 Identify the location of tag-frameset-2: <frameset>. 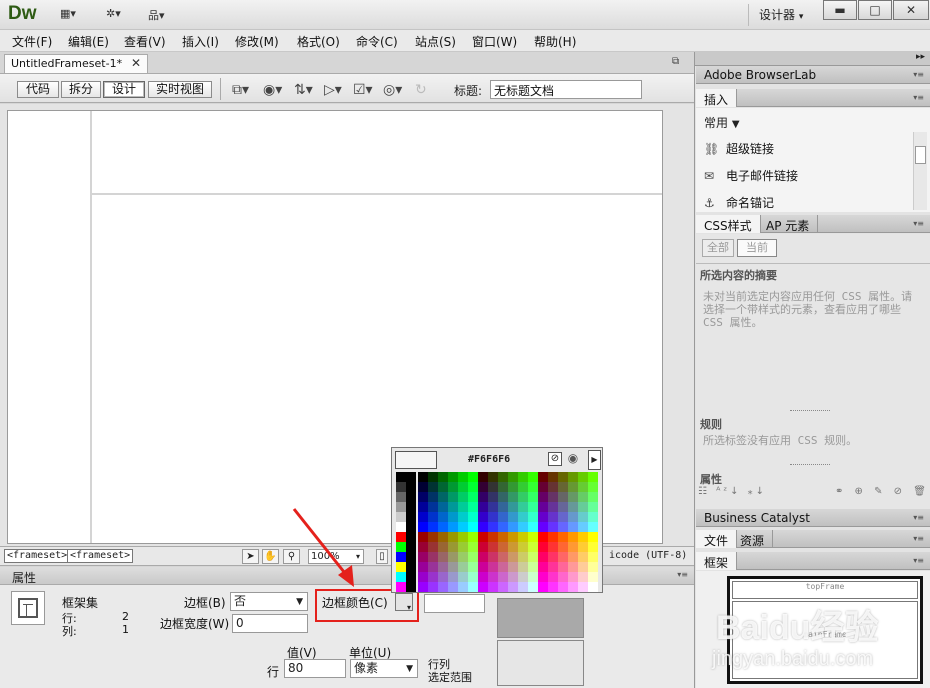
(100, 556).